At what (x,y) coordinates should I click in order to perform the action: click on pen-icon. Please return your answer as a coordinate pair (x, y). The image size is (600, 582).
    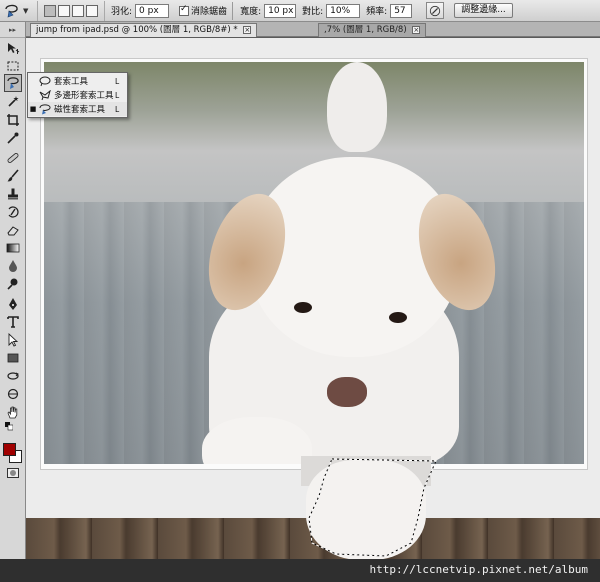
    Looking at the image, I should click on (13, 304).